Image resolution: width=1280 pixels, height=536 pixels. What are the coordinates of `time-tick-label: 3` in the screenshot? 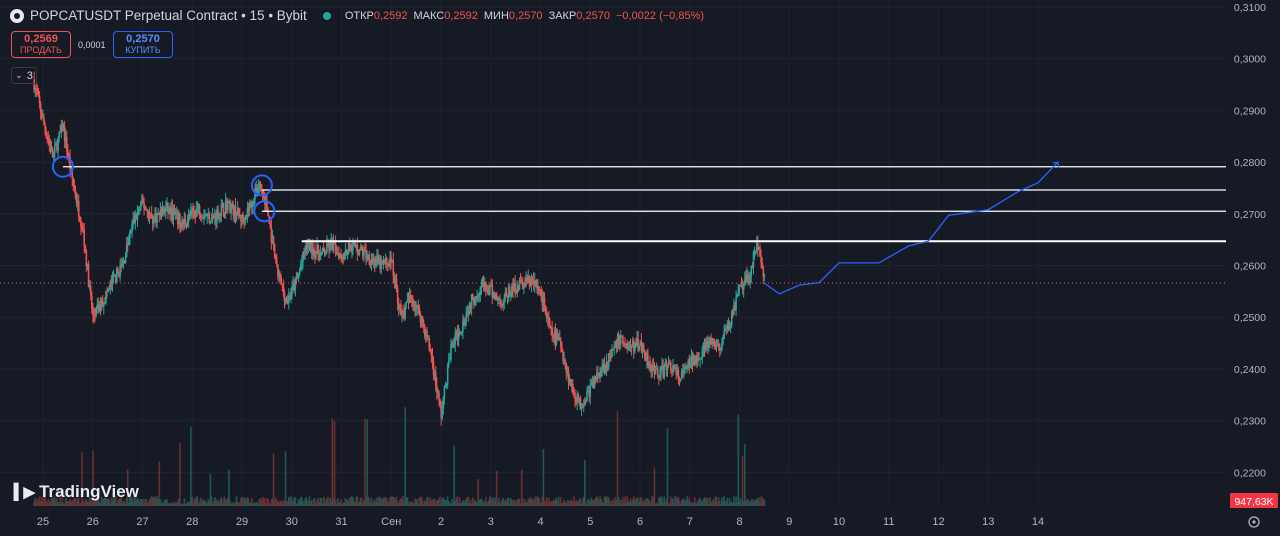 It's located at (491, 522).